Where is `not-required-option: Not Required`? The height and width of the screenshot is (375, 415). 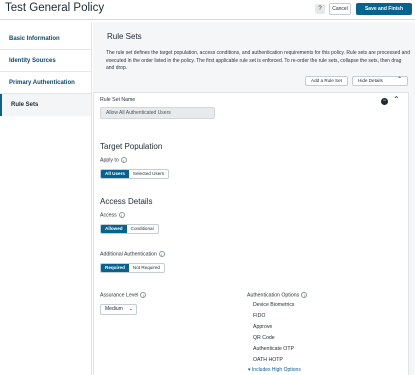 not-required-option: Not Required is located at coordinates (146, 268).